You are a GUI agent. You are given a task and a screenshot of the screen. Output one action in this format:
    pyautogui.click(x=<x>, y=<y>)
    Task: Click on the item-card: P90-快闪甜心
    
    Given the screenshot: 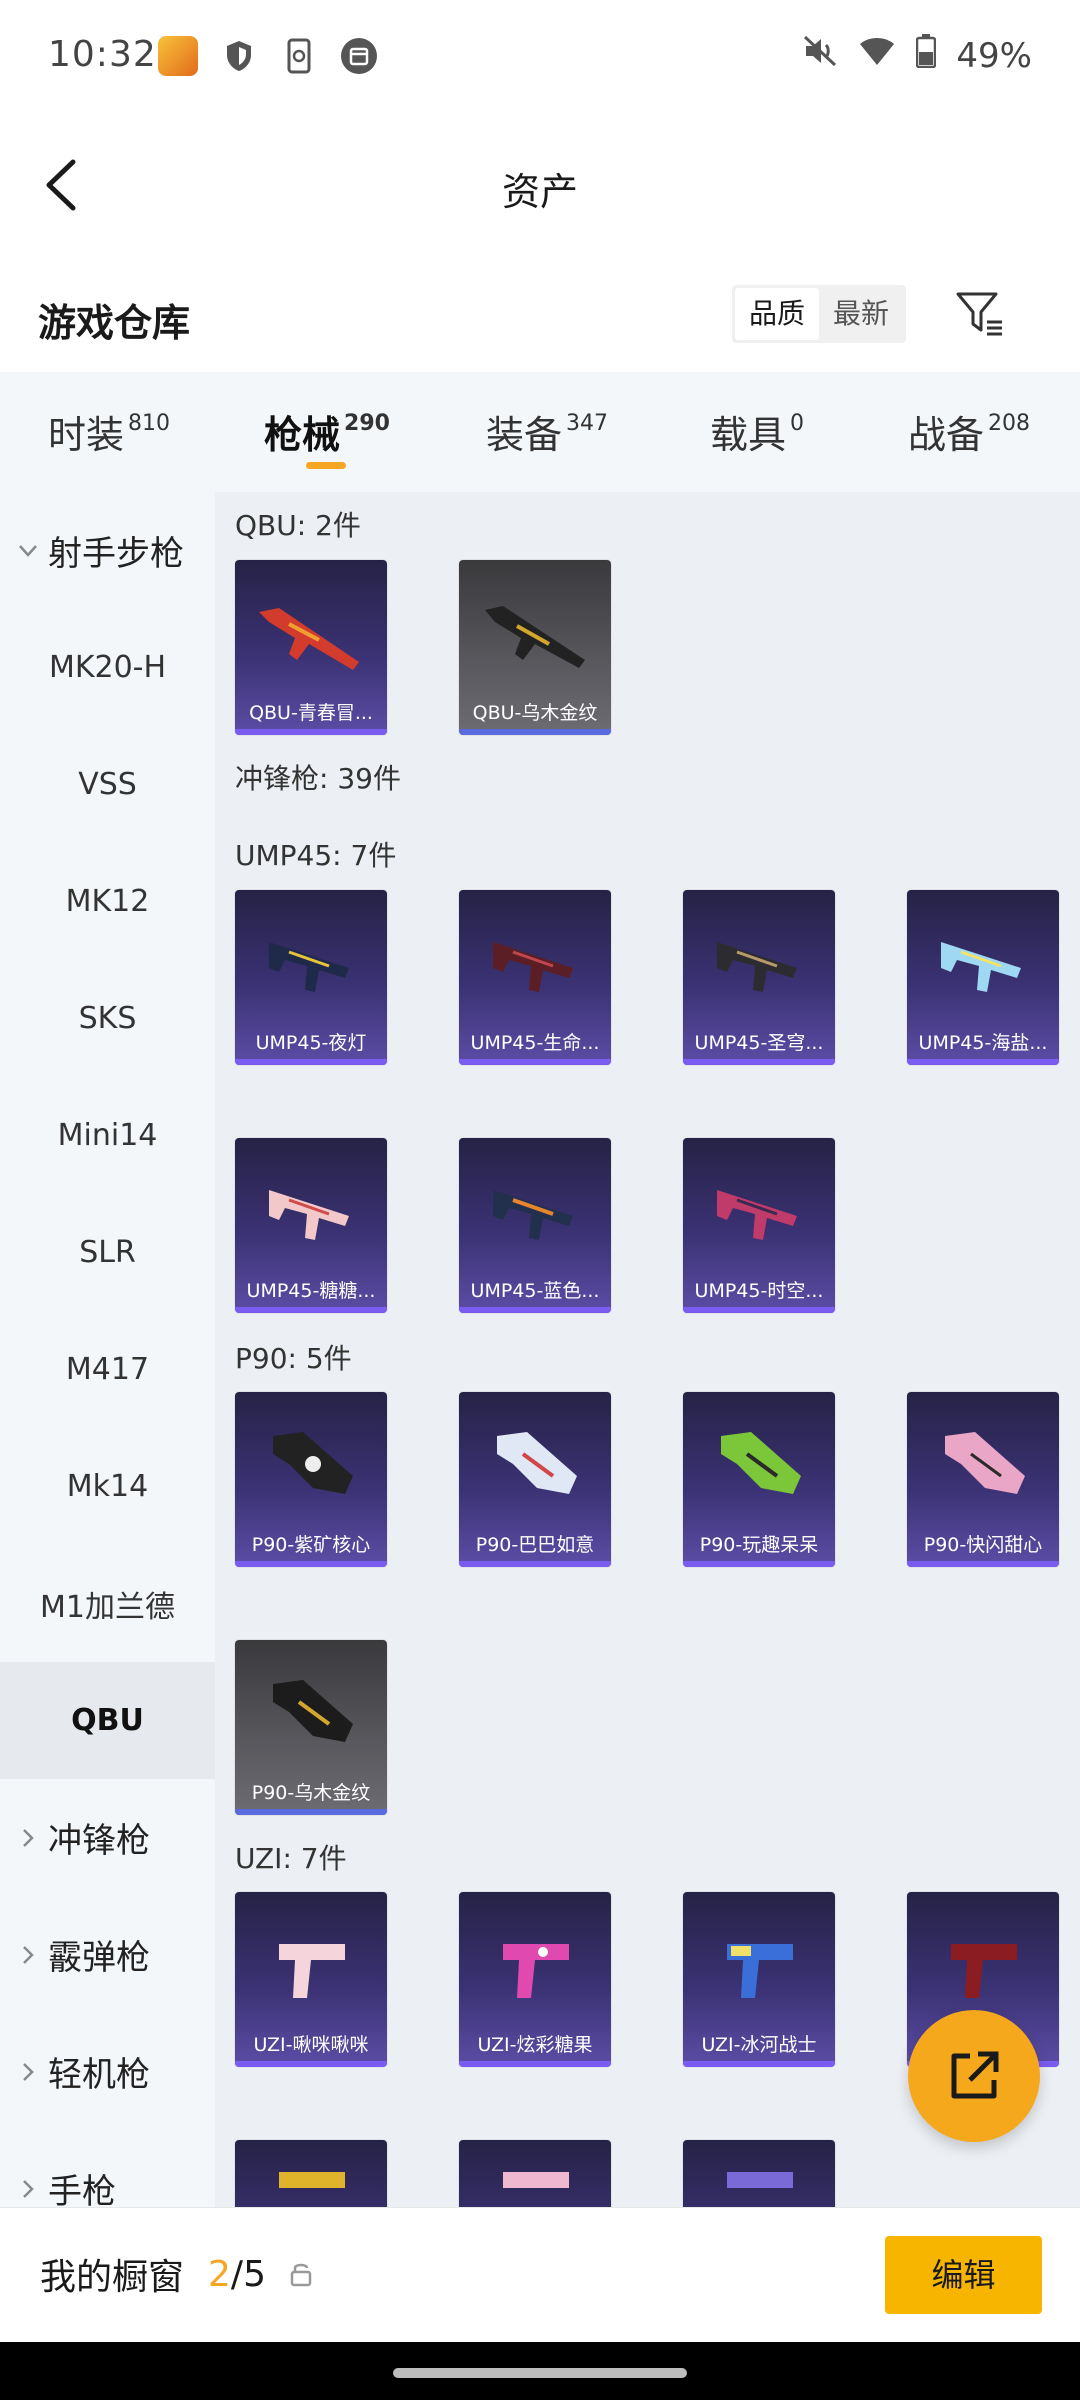 What is the action you would take?
    pyautogui.click(x=983, y=1479)
    